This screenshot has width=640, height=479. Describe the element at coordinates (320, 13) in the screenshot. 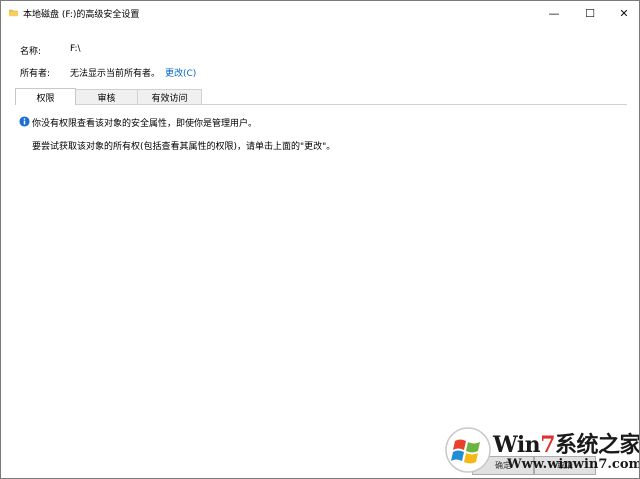

I see `title-bar: 本地磁盘 (F:)的高级安全设置 — ☐ ✕` at that location.